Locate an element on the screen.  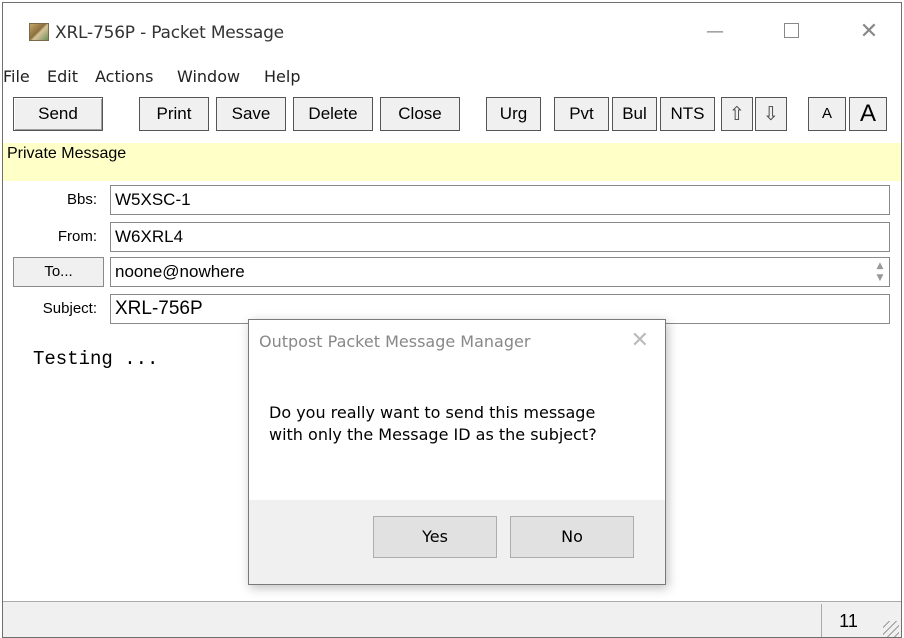
delete-button: Delete is located at coordinates (333, 114).